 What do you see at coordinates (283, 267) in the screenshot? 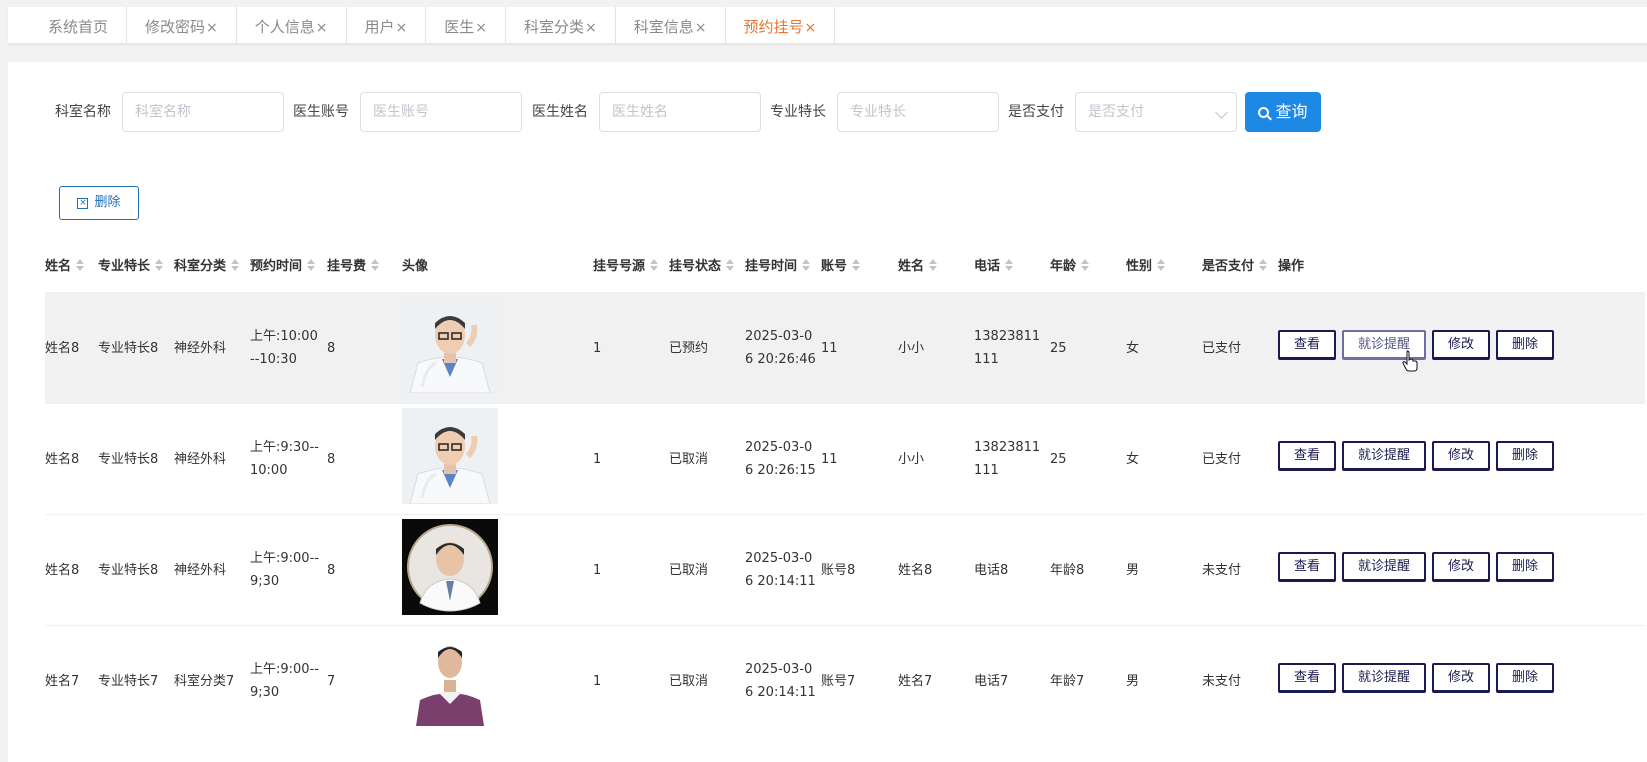
I see `column-header-3: 预约时间` at bounding box center [283, 267].